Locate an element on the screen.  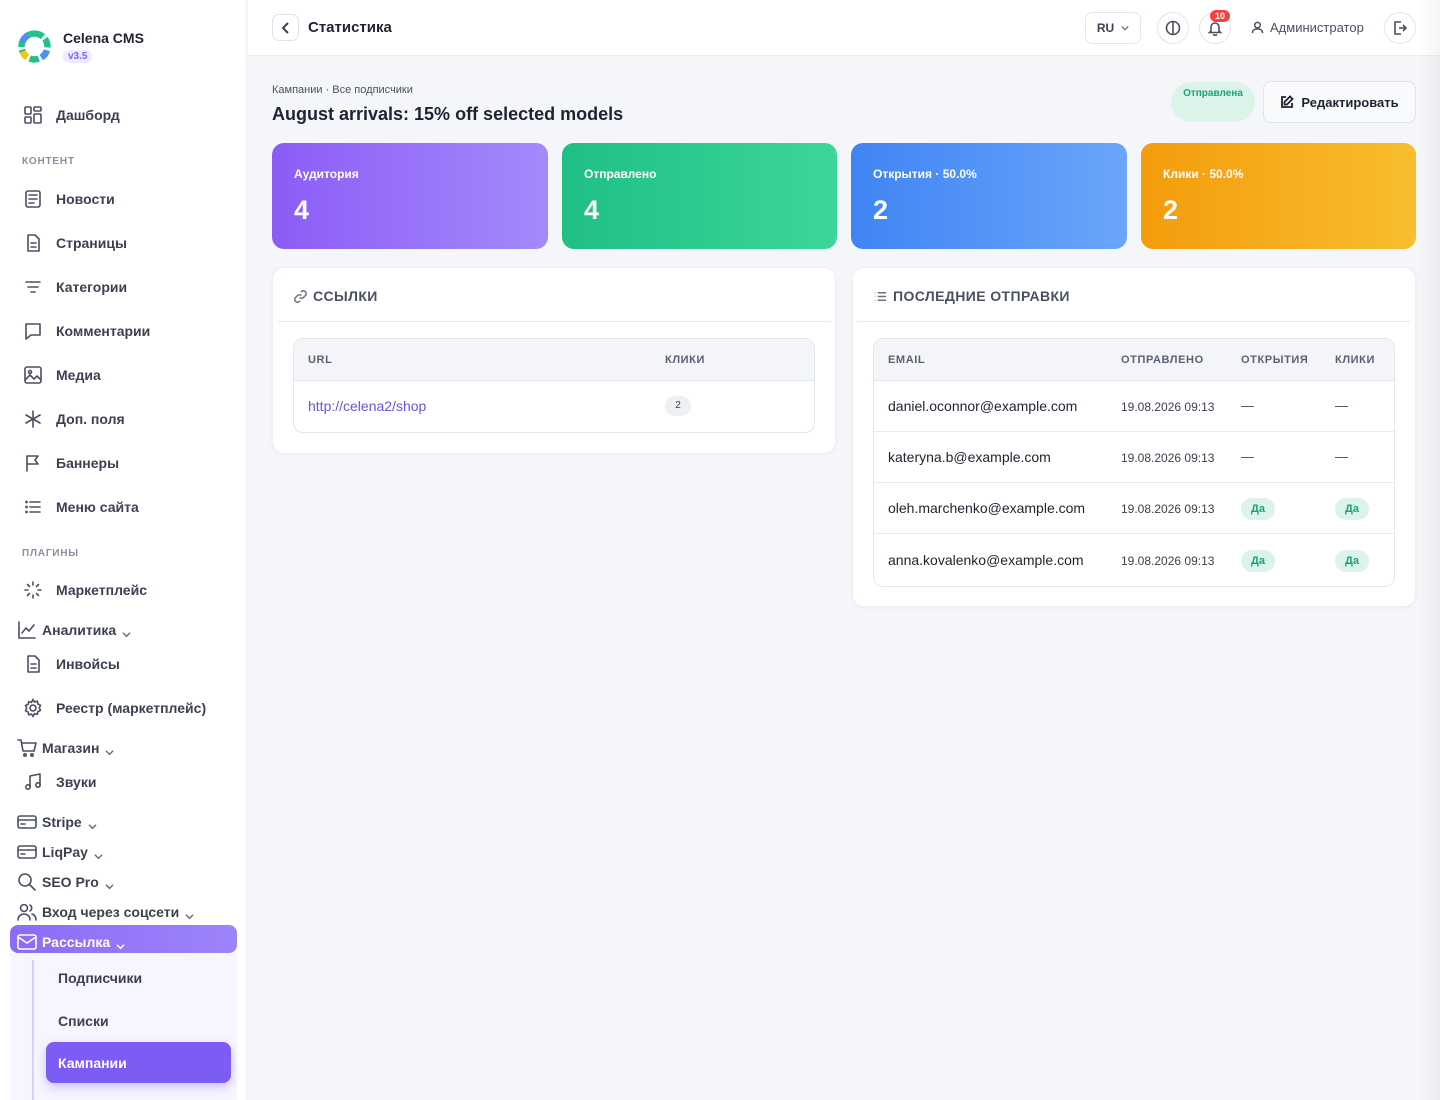
column-header-email: EMAIL is located at coordinates (907, 360).